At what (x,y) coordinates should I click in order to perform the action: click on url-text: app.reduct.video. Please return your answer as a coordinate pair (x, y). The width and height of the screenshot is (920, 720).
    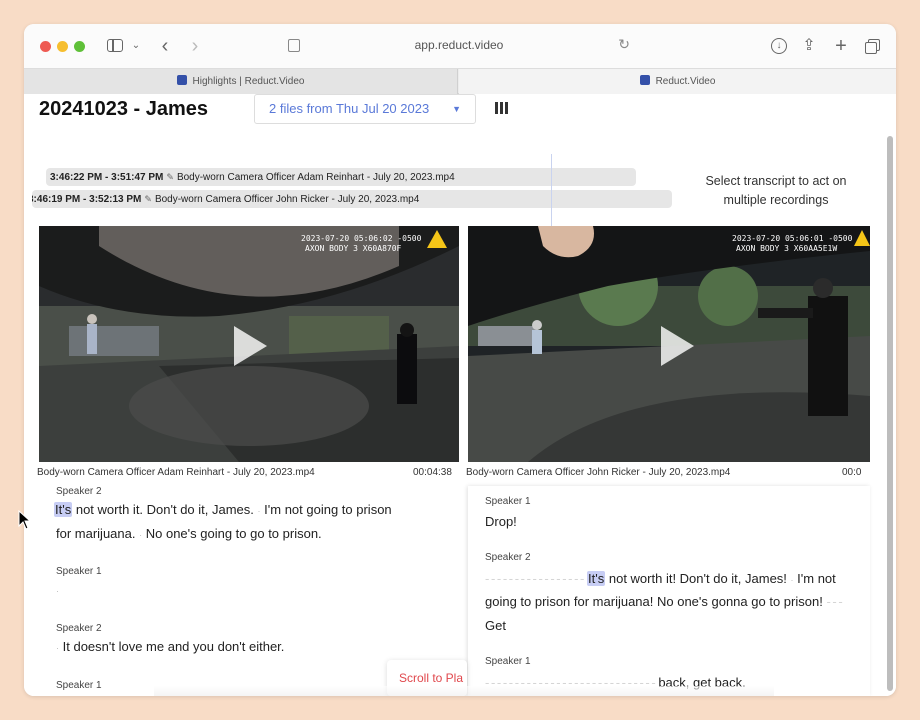
    Looking at the image, I should click on (459, 45).